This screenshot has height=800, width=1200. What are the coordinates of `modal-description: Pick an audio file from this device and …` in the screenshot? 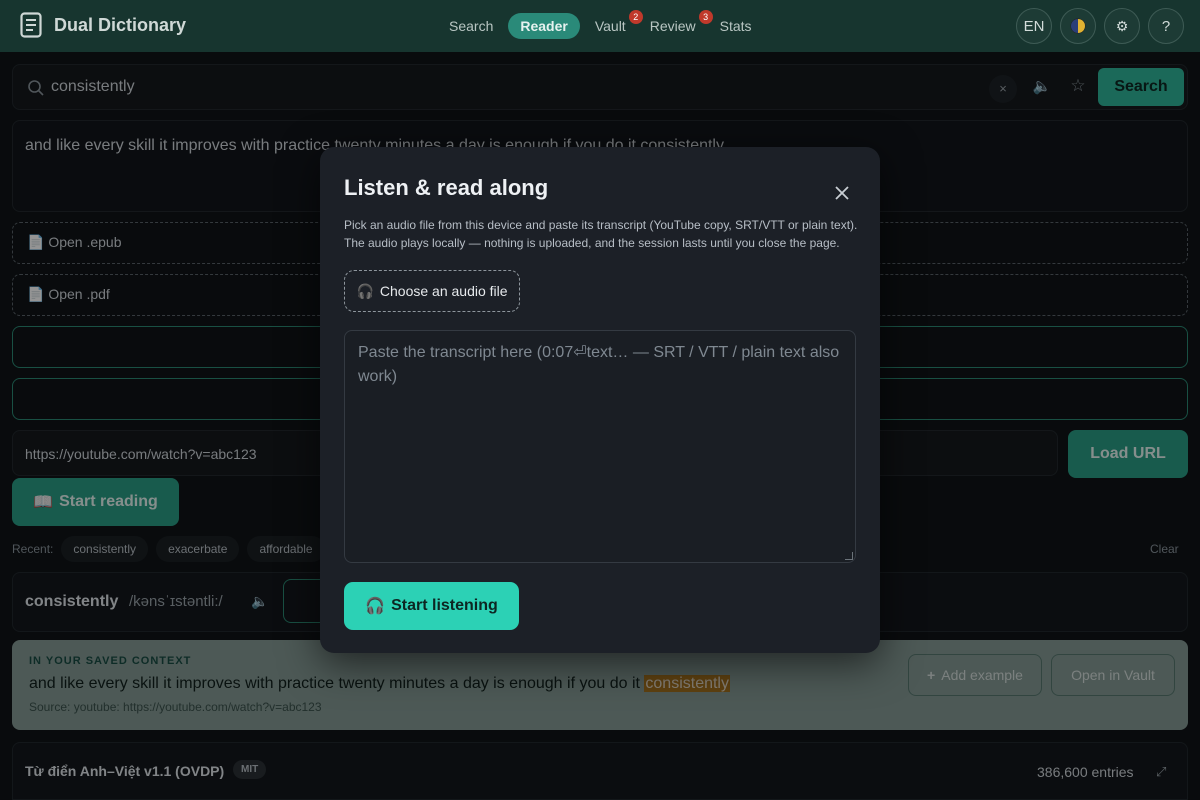 It's located at (601, 234).